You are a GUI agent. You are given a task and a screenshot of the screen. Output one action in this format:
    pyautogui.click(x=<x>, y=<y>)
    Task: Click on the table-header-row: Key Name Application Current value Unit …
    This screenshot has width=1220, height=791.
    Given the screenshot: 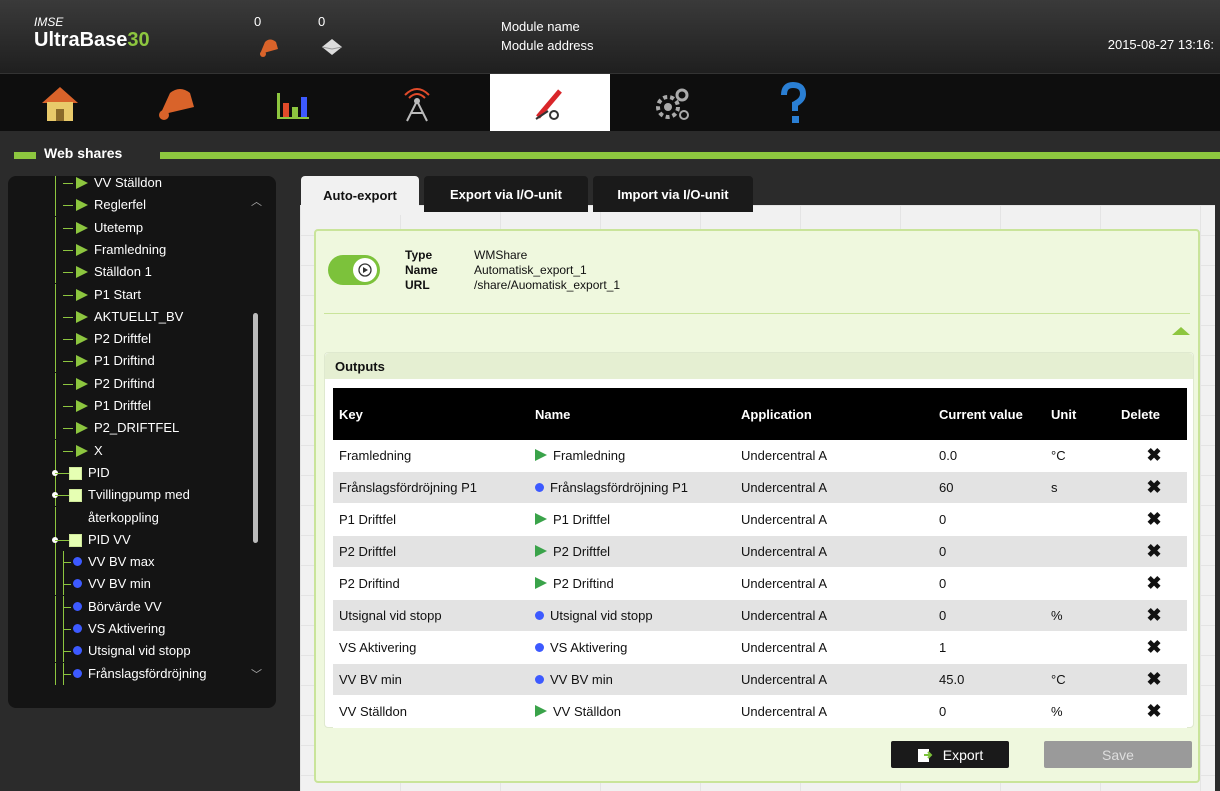 What is the action you would take?
    pyautogui.click(x=760, y=414)
    